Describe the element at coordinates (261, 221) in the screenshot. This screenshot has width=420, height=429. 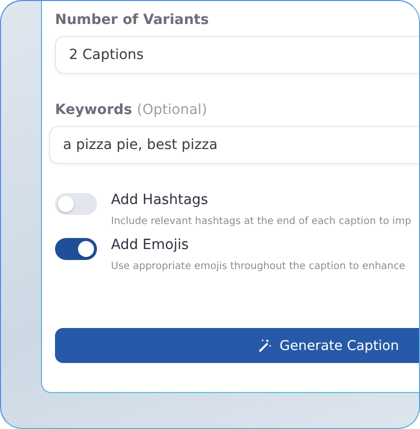
I see `option-description: Include relevant hashtags at the end of each caption to imp` at that location.